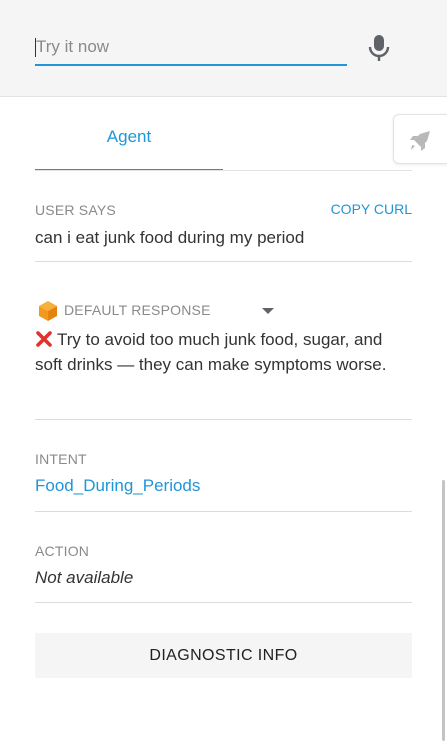  I want to click on default-response-label: DEFAULT RESPONSE, so click(137, 310).